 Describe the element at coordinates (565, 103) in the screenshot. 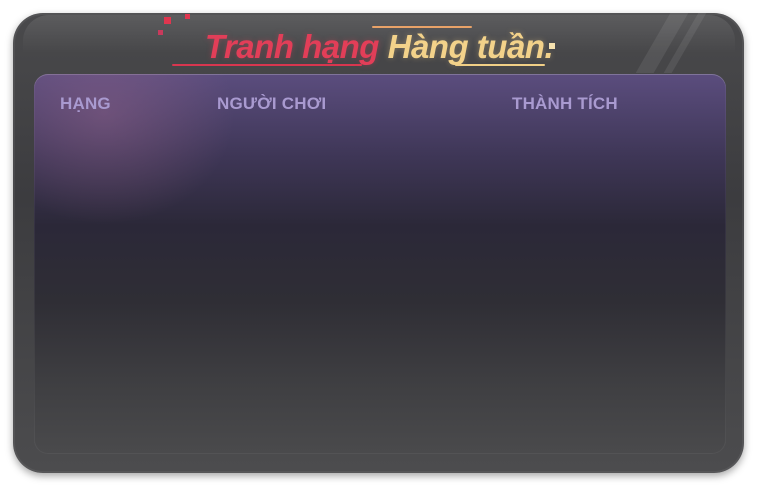

I see `column-header-score: THÀNH TÍCH` at that location.